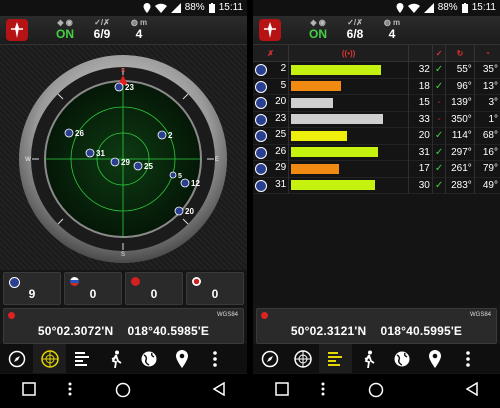 The image size is (500, 408). What do you see at coordinates (376, 86) in the screenshot?
I see `table-row: 5 18 ✓ 96° 13°` at bounding box center [376, 86].